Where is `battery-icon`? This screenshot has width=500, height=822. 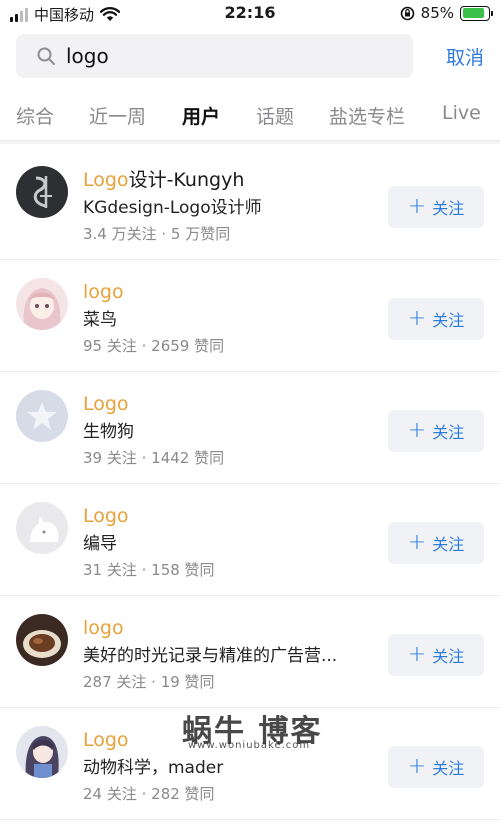 battery-icon is located at coordinates (476, 13).